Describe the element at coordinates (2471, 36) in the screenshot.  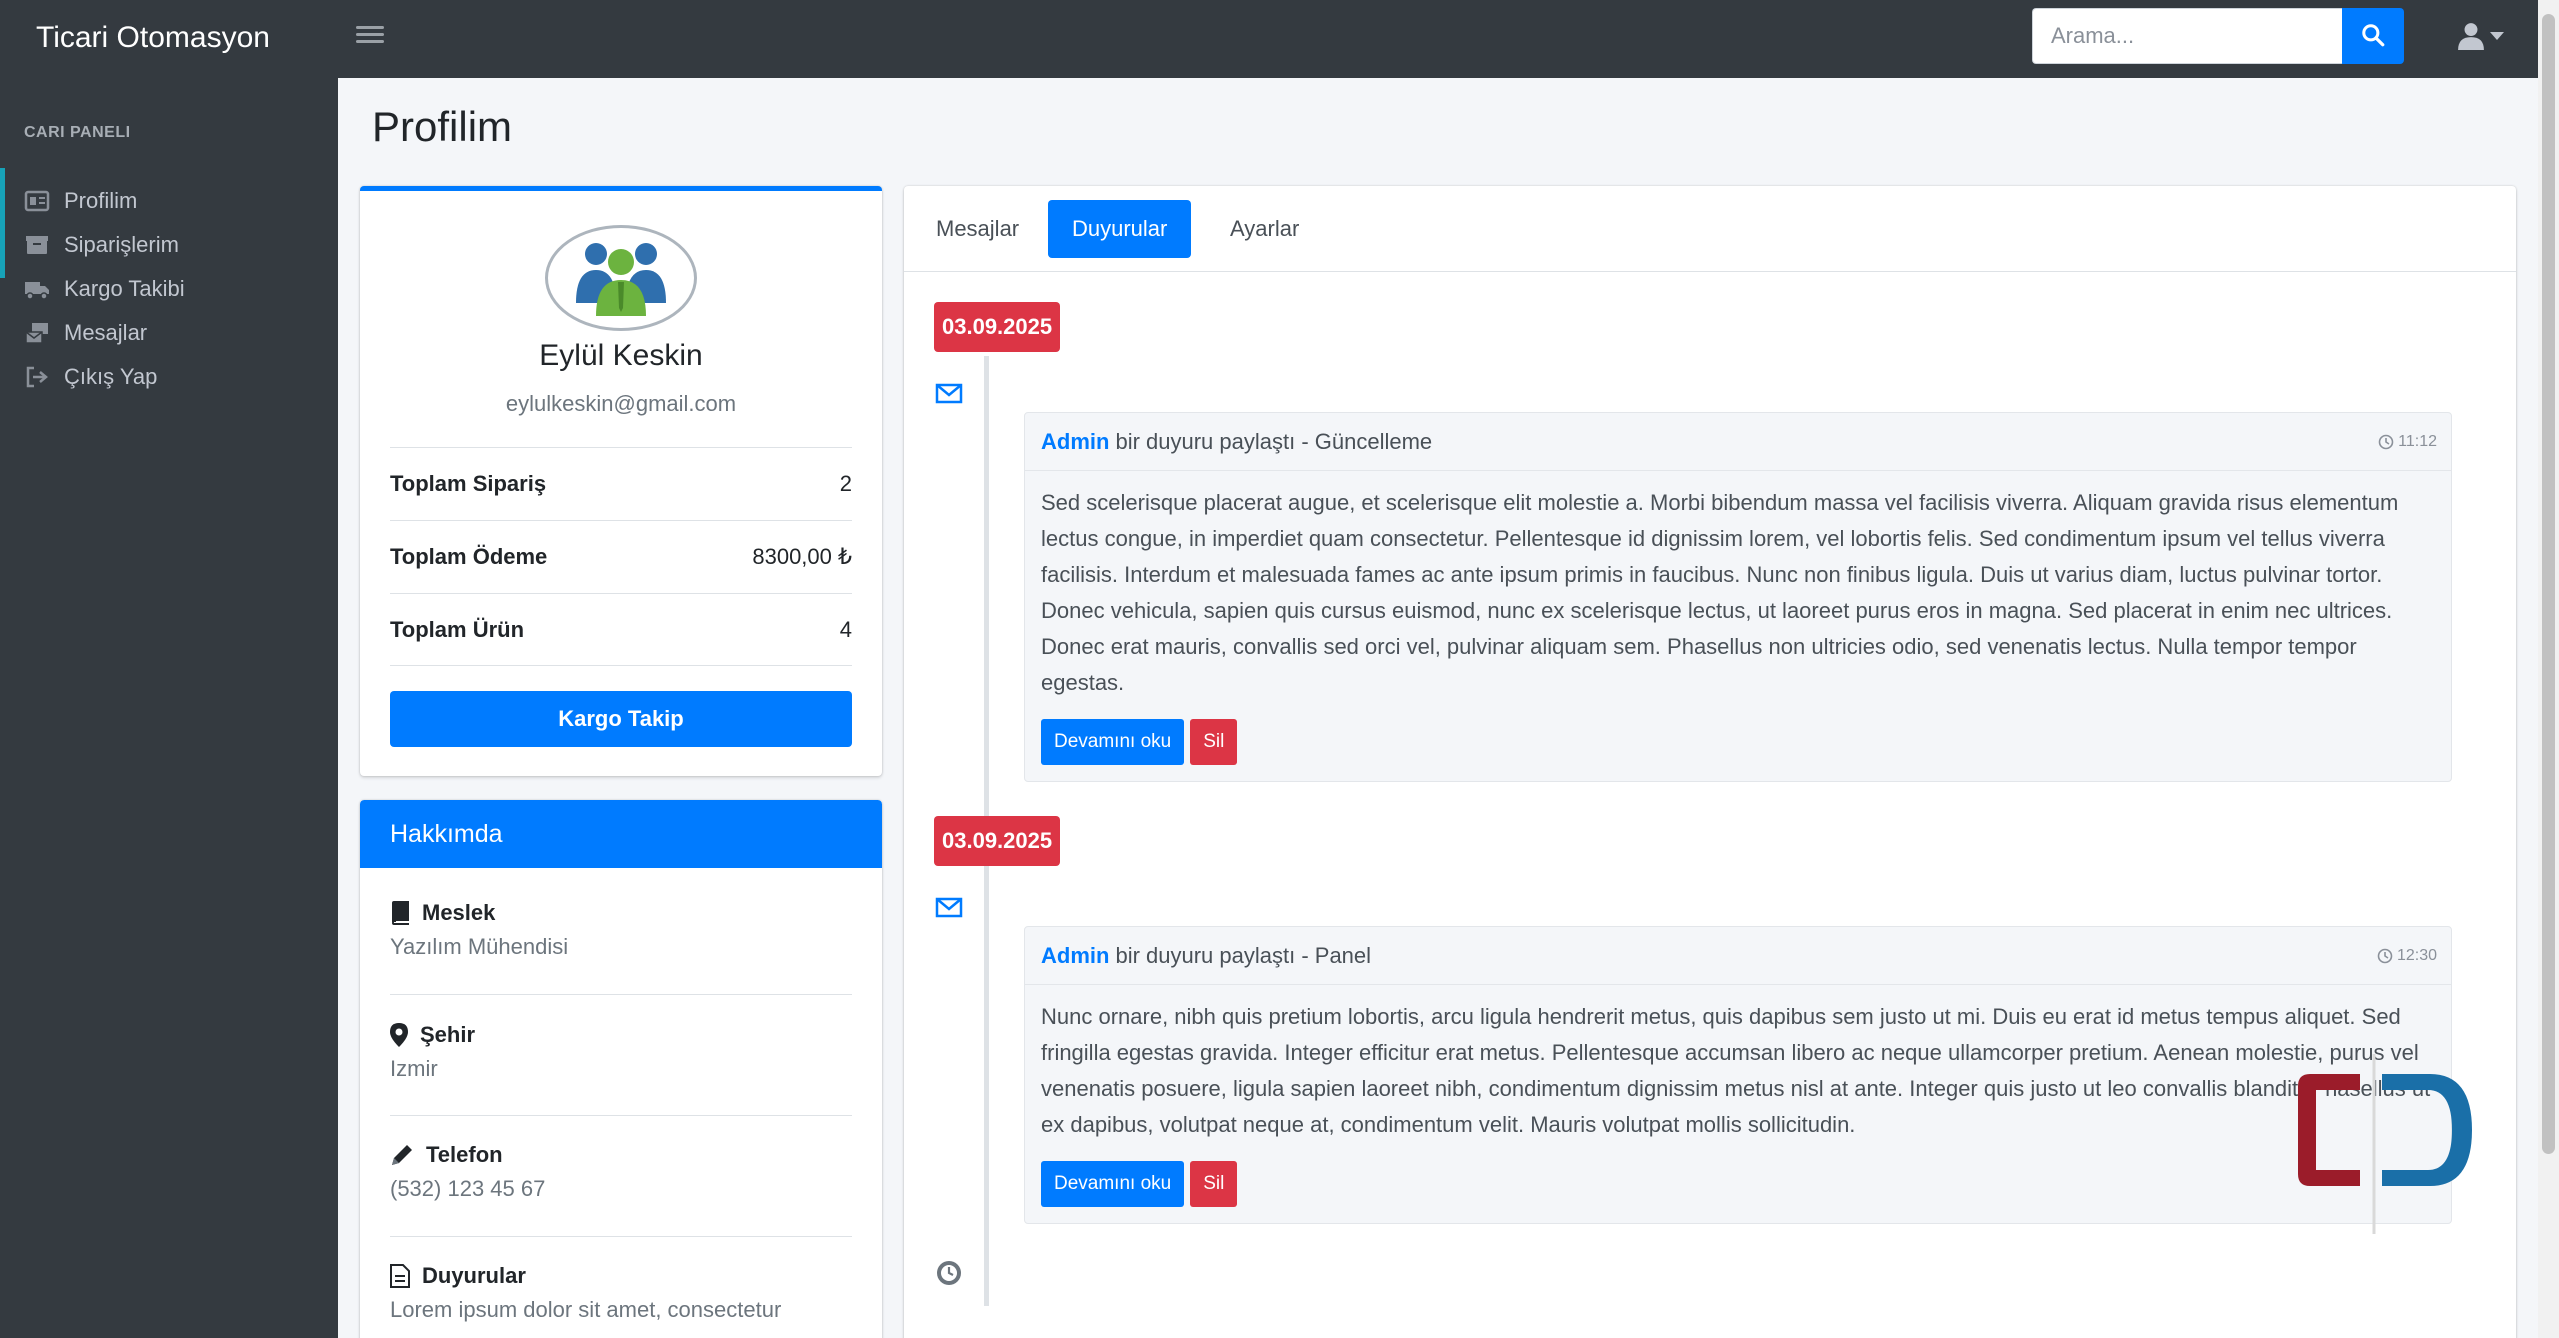
I see `user-icon` at that location.